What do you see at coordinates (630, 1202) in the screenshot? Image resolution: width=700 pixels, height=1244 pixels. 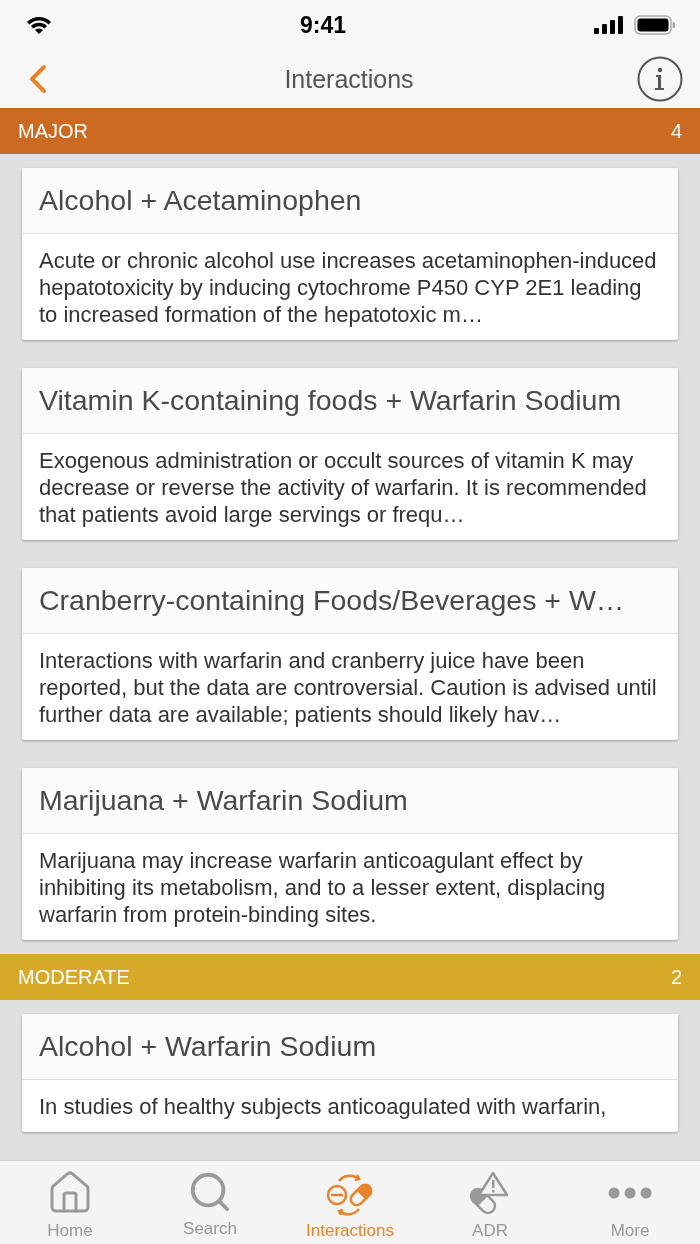 I see `tab-item: More` at bounding box center [630, 1202].